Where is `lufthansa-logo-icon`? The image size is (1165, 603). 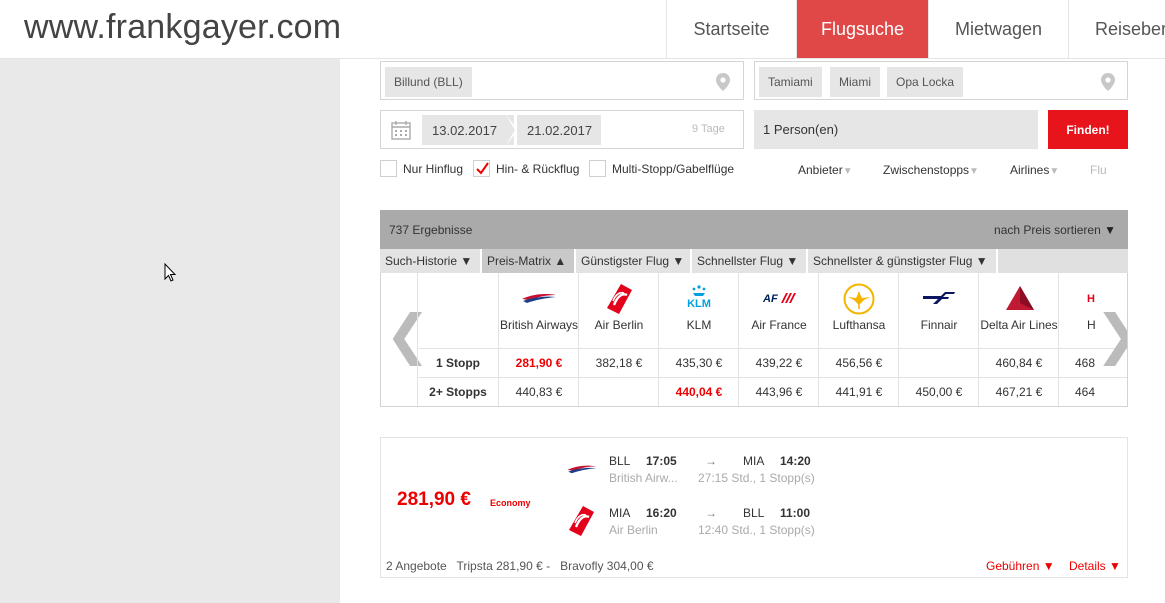
lufthansa-logo-icon is located at coordinates (859, 299).